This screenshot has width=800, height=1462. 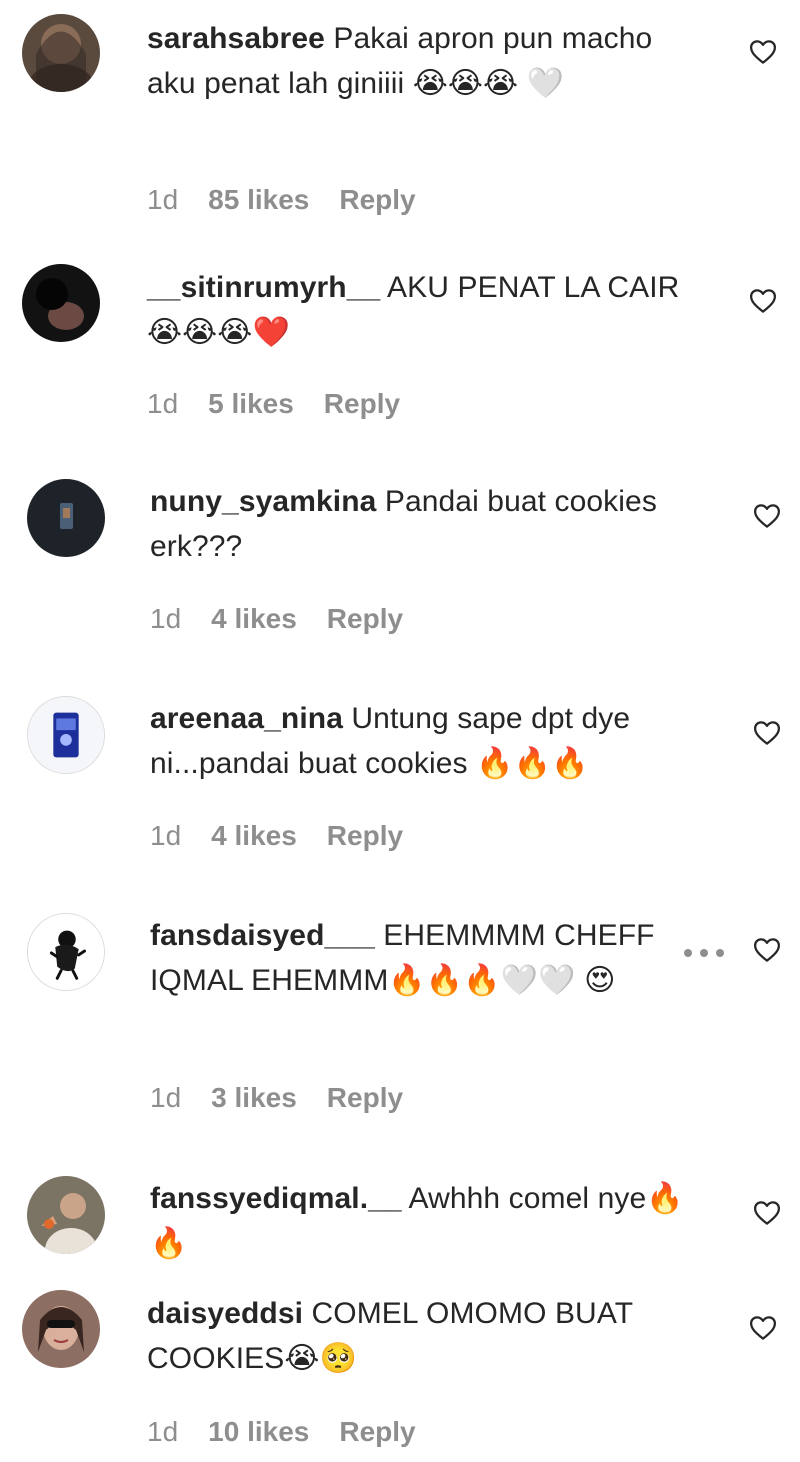 What do you see at coordinates (427, 1336) in the screenshot?
I see `comment-body: daisyeddsi COMEL OMOMO BUAT COOKIES😭🥺` at bounding box center [427, 1336].